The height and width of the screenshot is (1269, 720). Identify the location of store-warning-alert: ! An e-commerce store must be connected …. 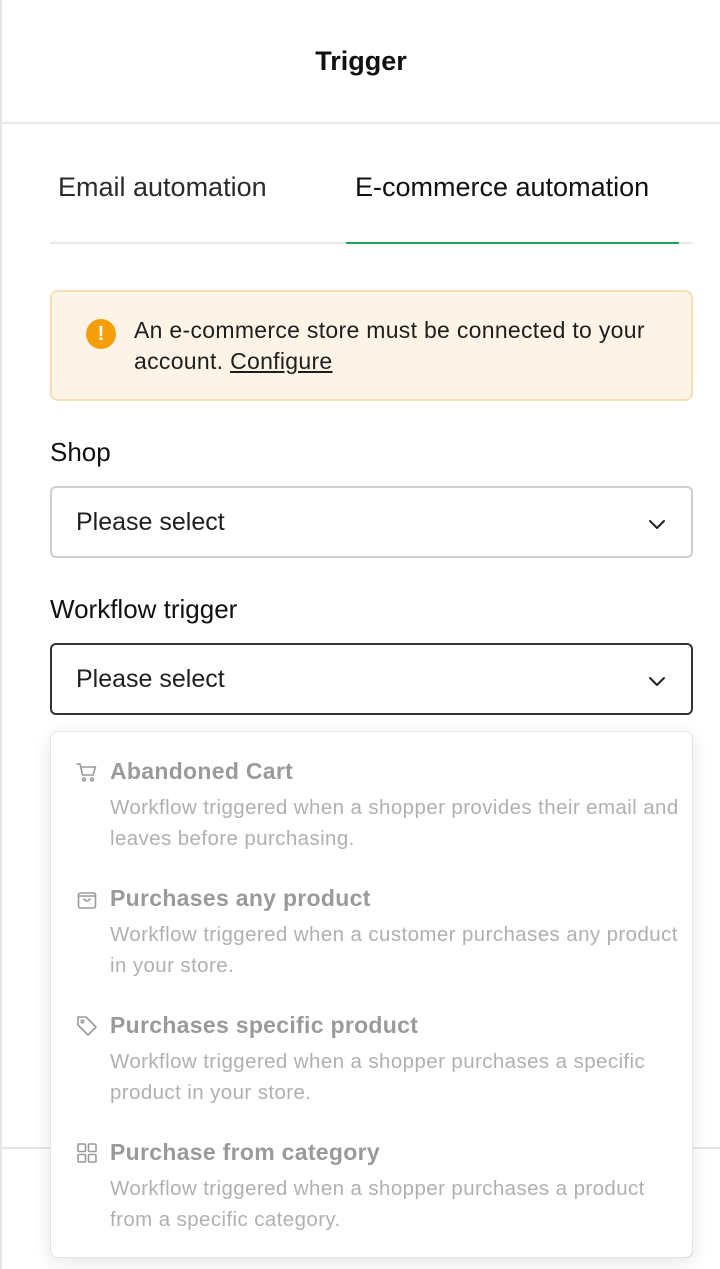
(371, 345).